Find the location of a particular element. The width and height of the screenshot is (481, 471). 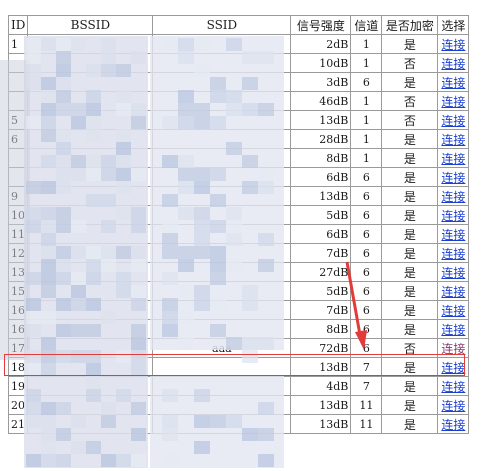

row-signal: 8dB is located at coordinates (321, 329).